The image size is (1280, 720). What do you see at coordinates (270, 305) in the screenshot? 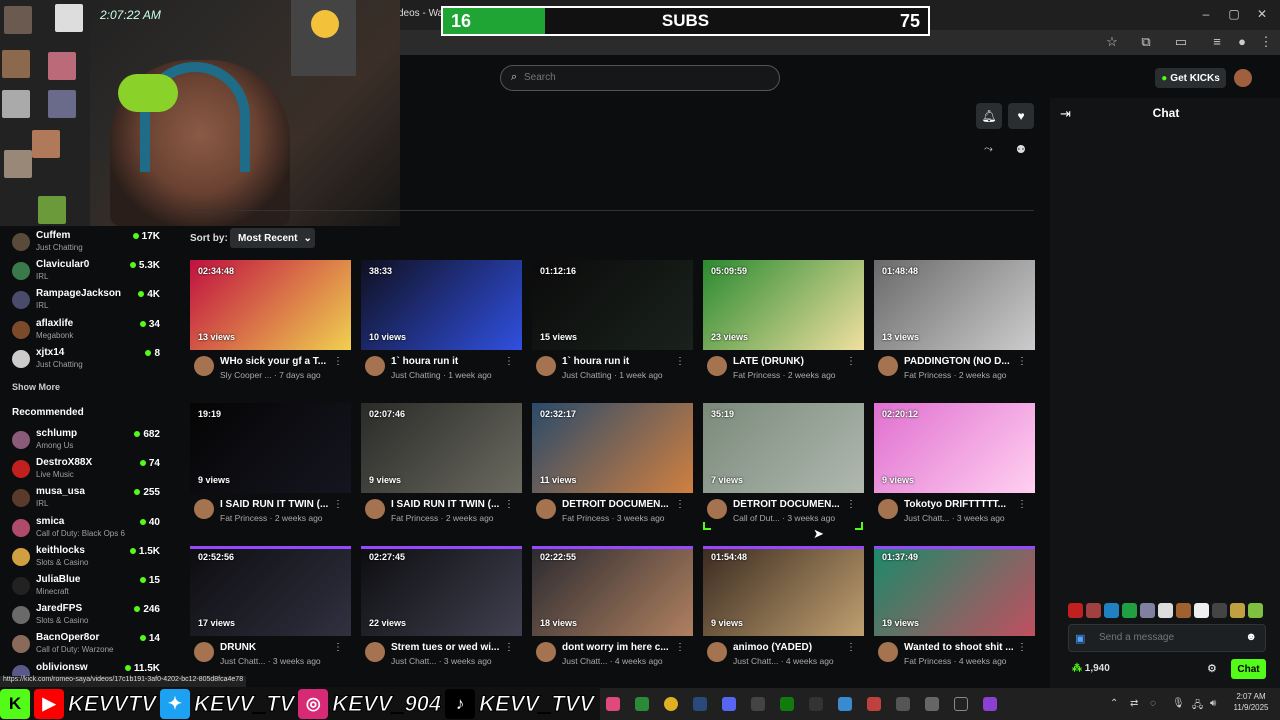
I see `video-thumbnail: 02:34:48 13 views` at bounding box center [270, 305].